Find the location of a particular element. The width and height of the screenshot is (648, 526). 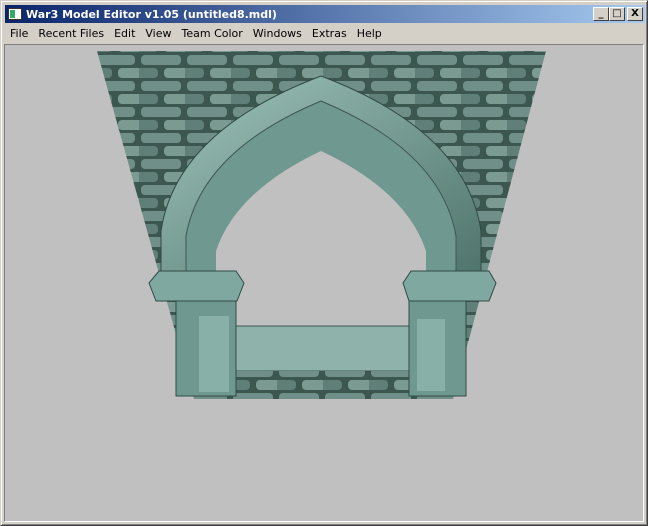

sill is located at coordinates (321, 348).